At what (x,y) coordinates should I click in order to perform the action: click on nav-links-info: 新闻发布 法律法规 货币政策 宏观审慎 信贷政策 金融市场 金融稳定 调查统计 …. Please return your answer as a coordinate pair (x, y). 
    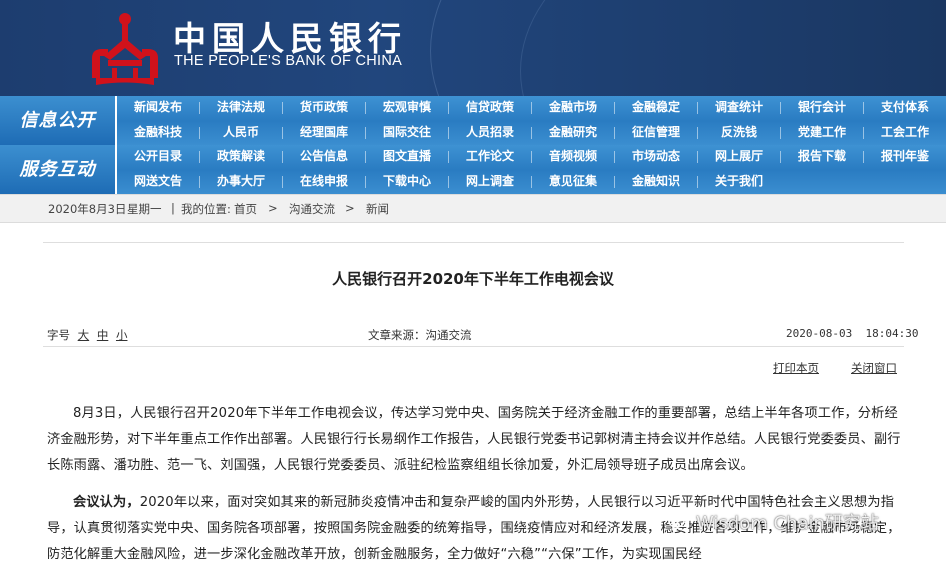
    Looking at the image, I should click on (531, 120).